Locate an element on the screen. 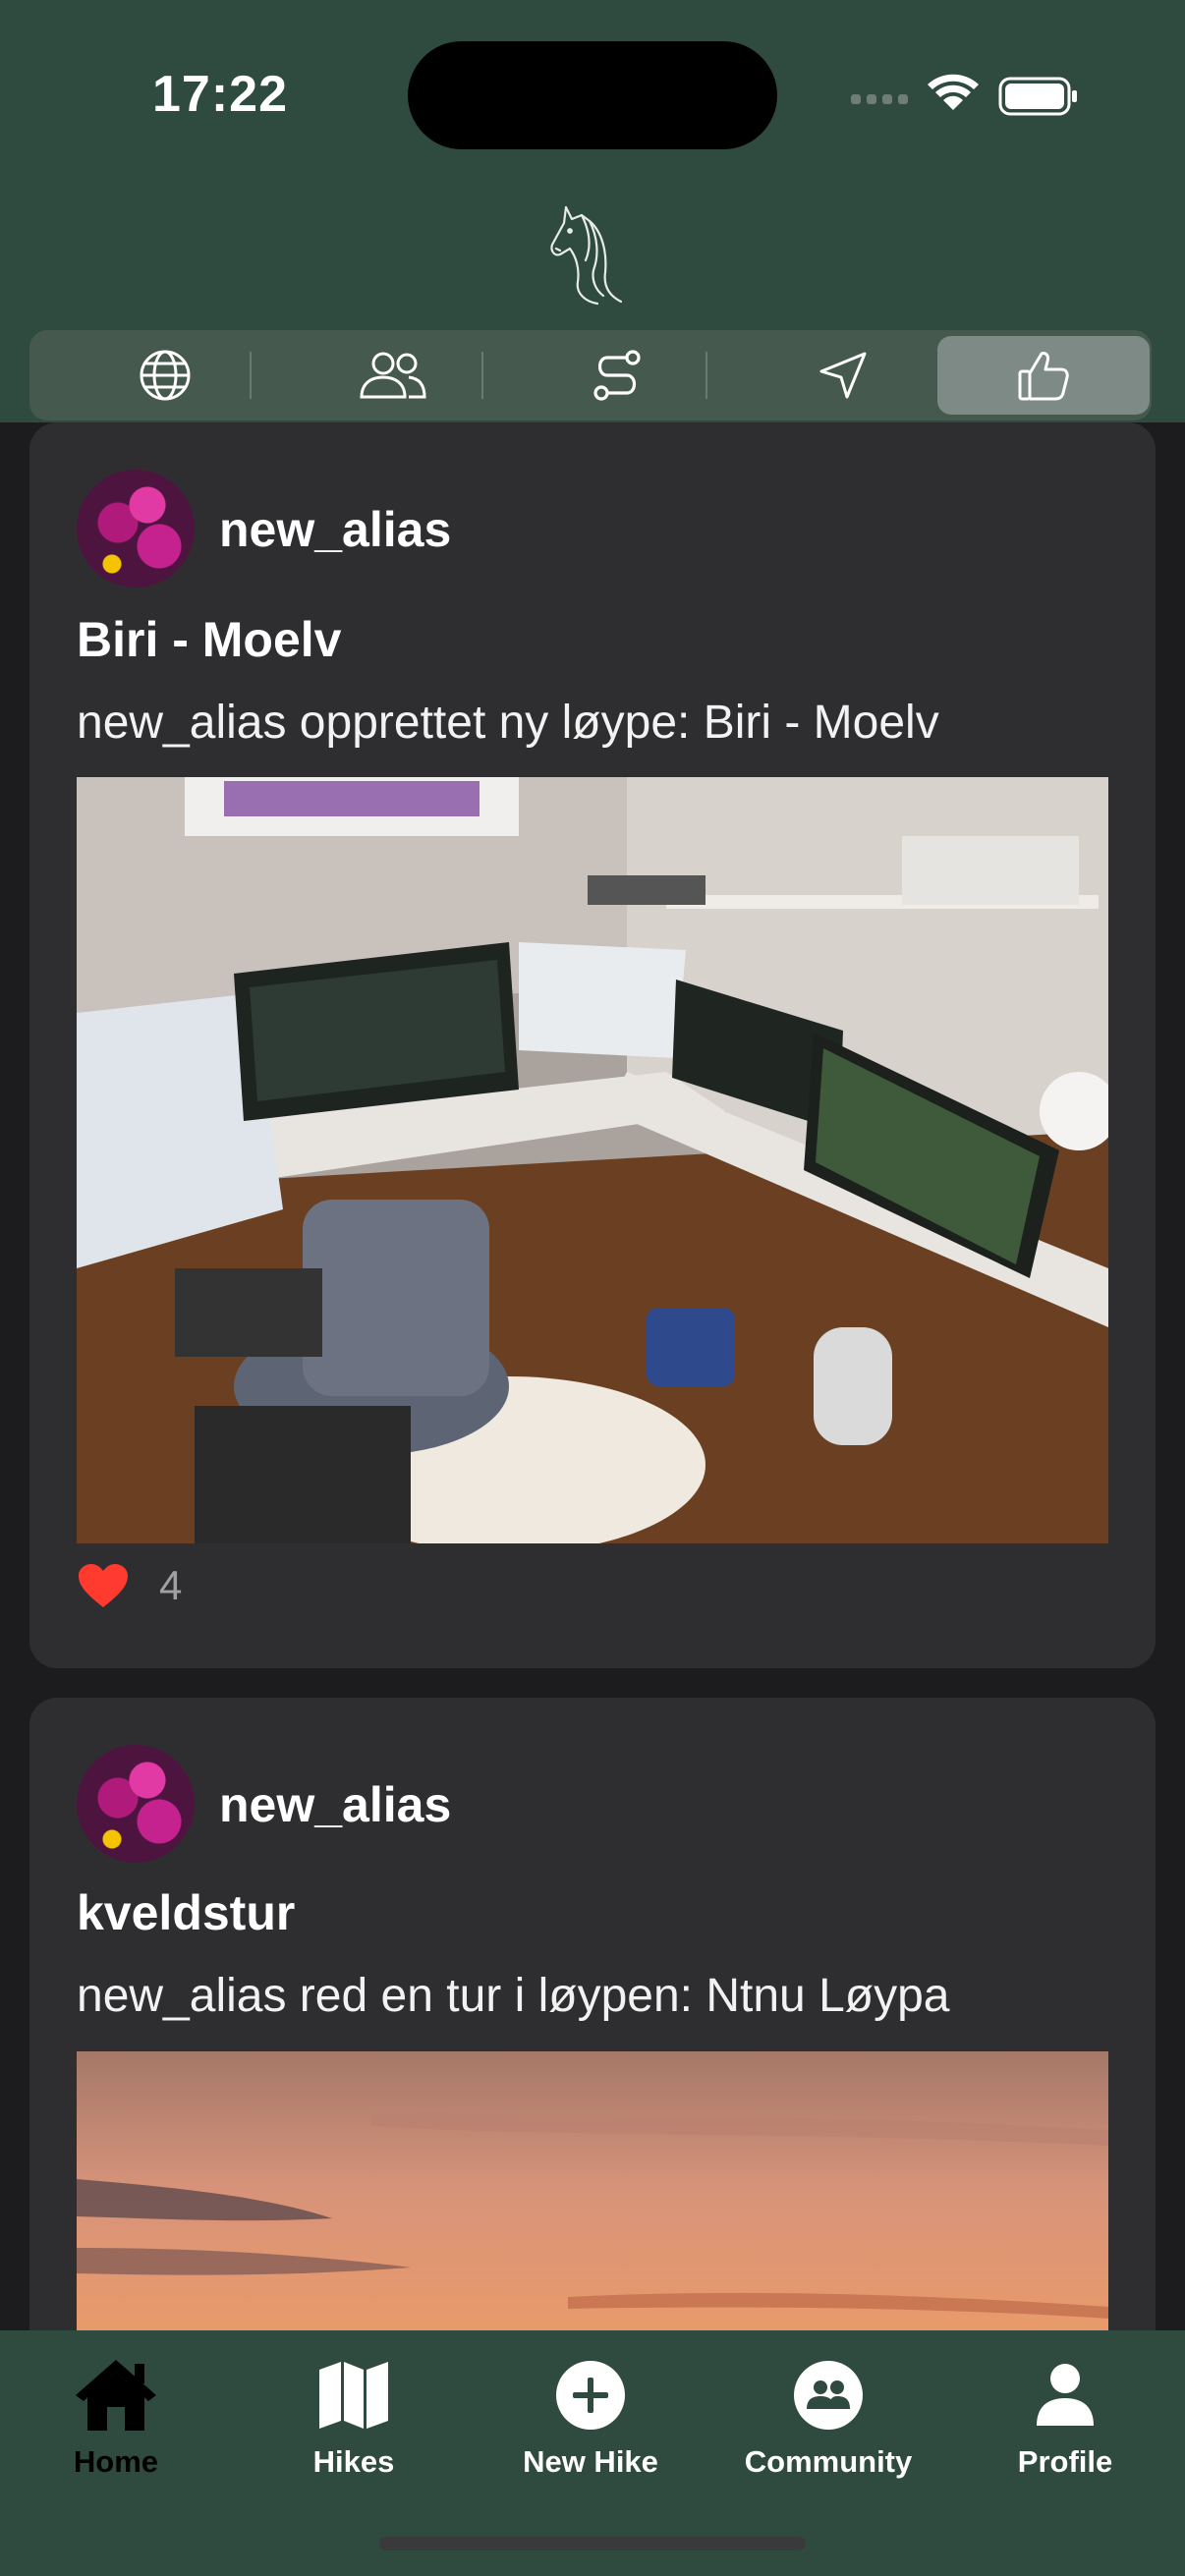 This screenshot has width=1185, height=2576. like-row: 4 is located at coordinates (130, 1585).